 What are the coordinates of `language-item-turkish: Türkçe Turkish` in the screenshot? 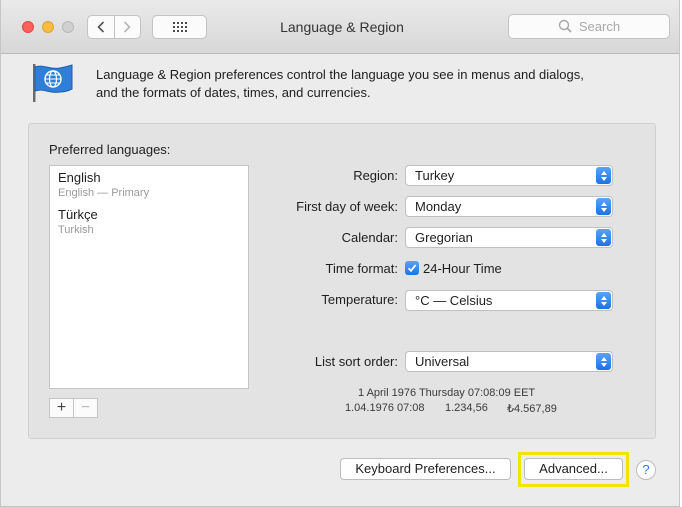 It's located at (78, 222).